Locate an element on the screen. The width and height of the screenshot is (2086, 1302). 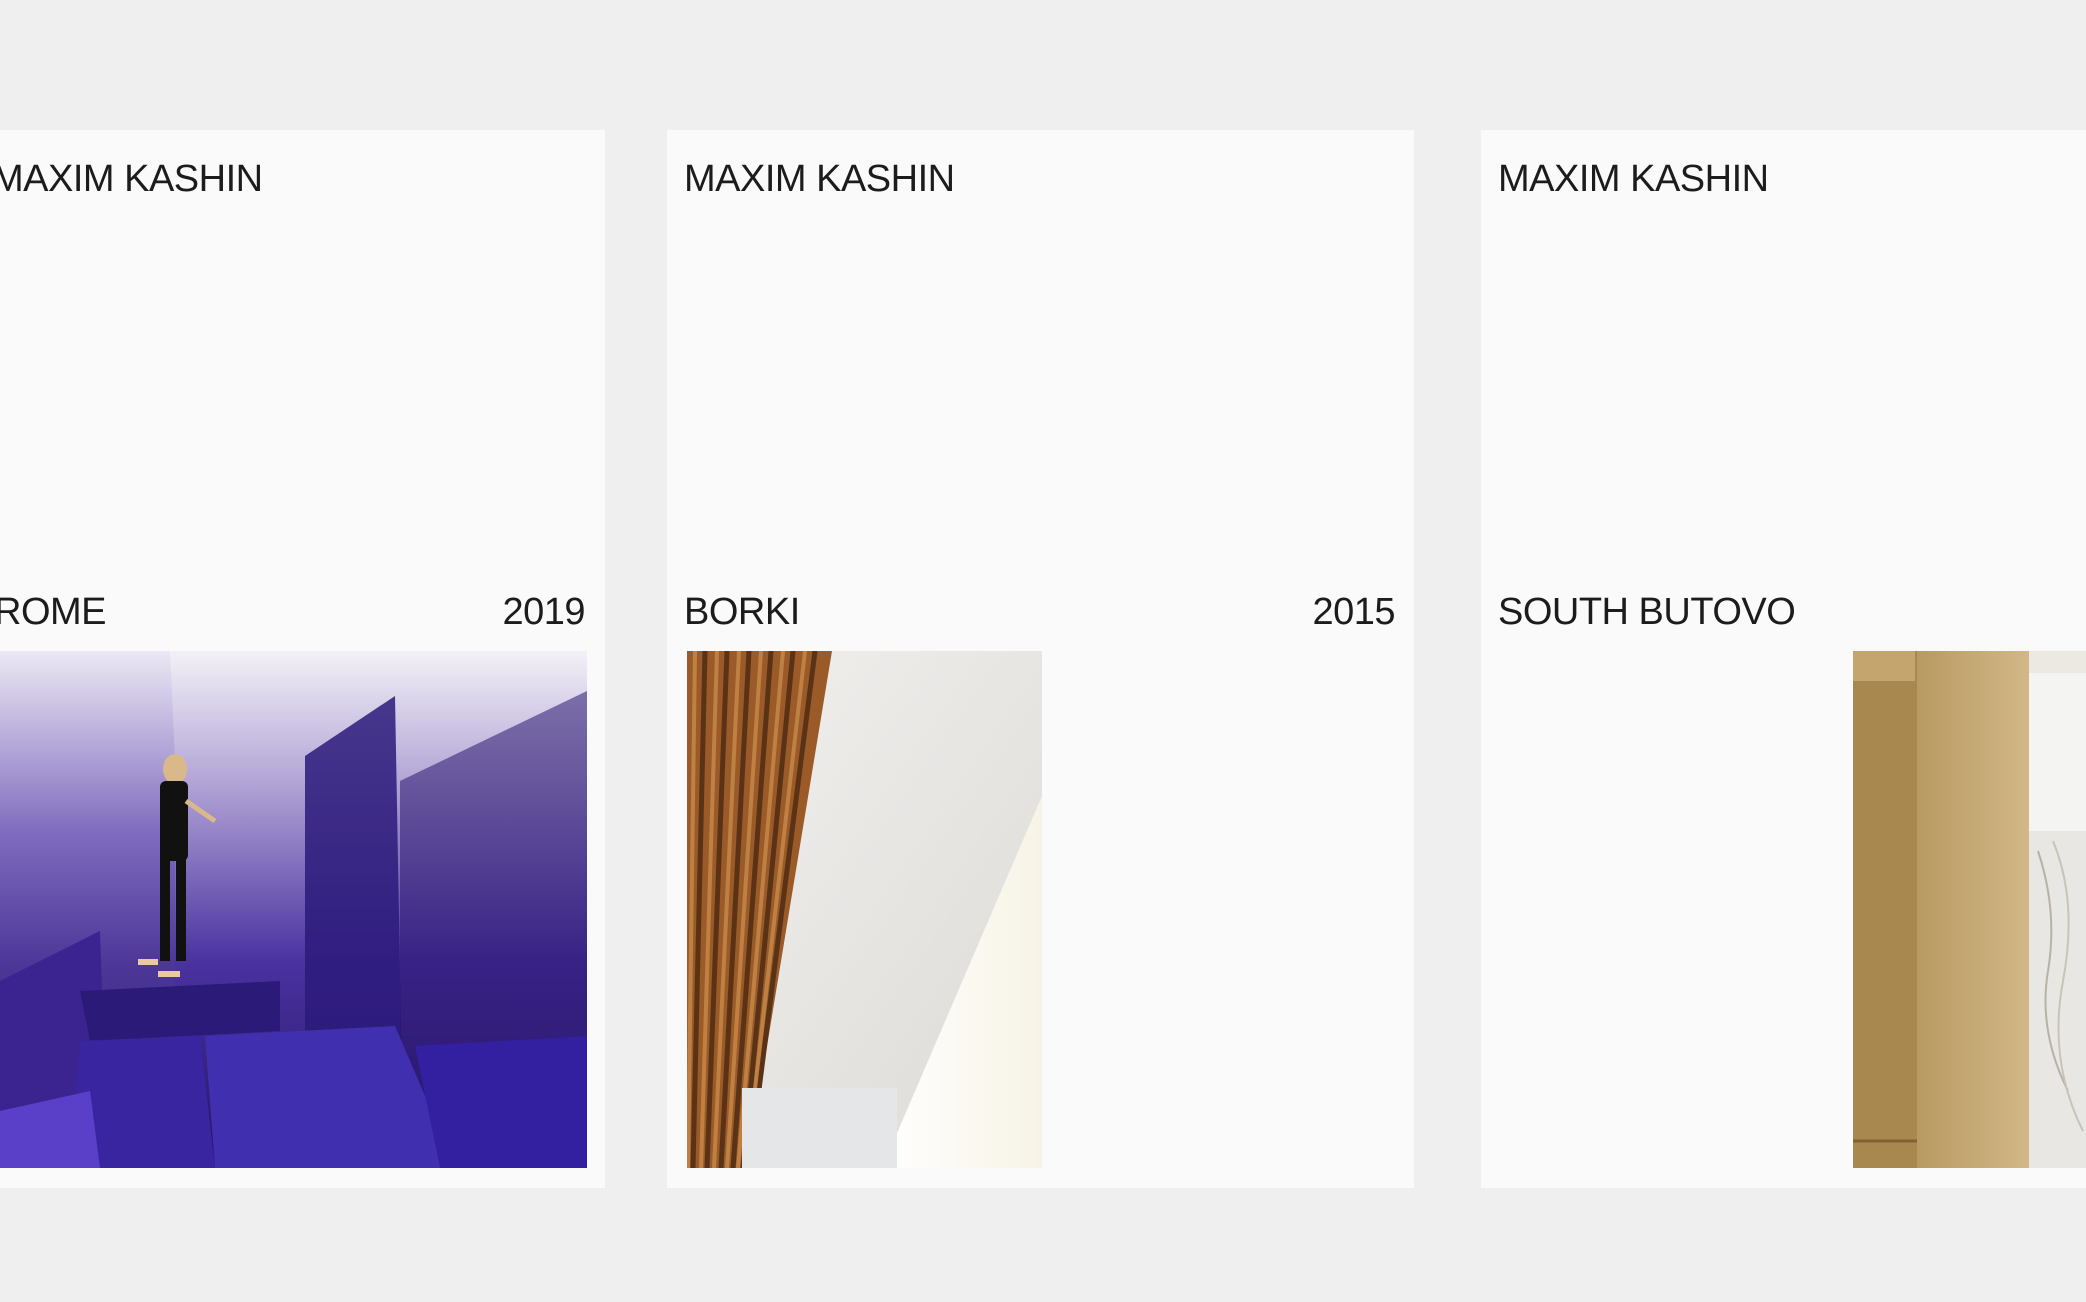
project-year: 2019 is located at coordinates (543, 612).